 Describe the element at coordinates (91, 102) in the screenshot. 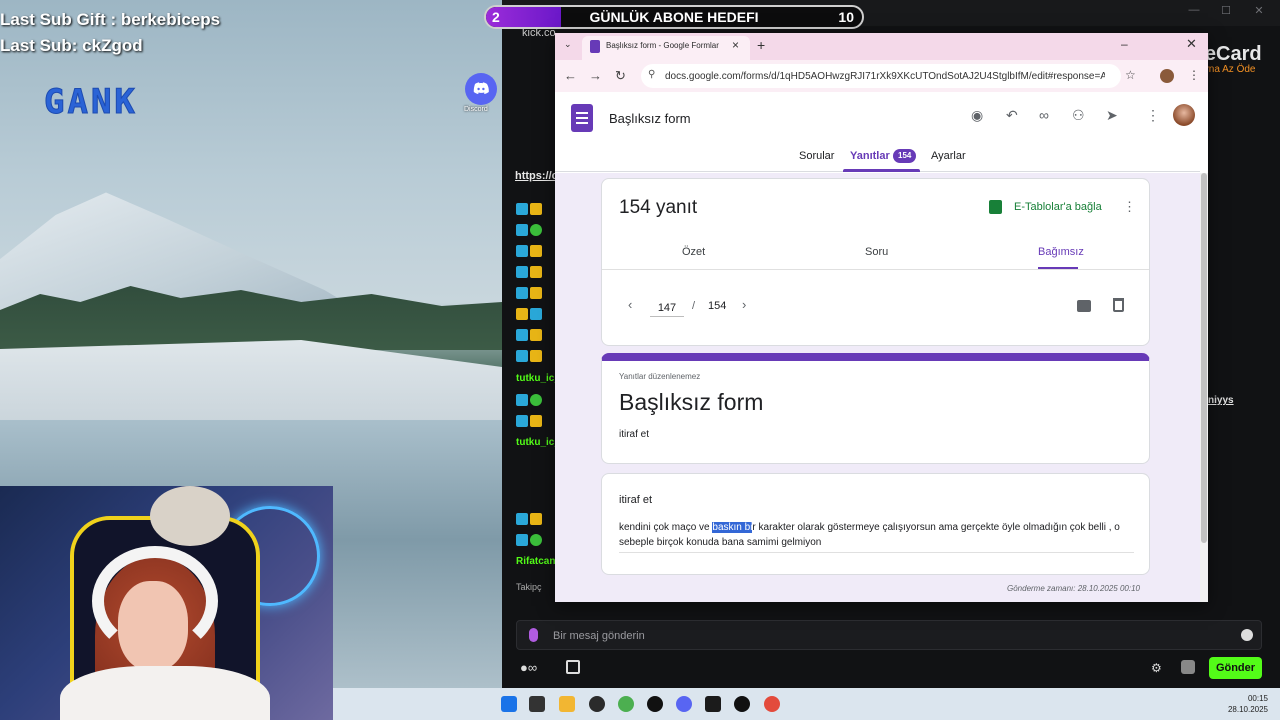

I see `gank-logo: GANK` at that location.